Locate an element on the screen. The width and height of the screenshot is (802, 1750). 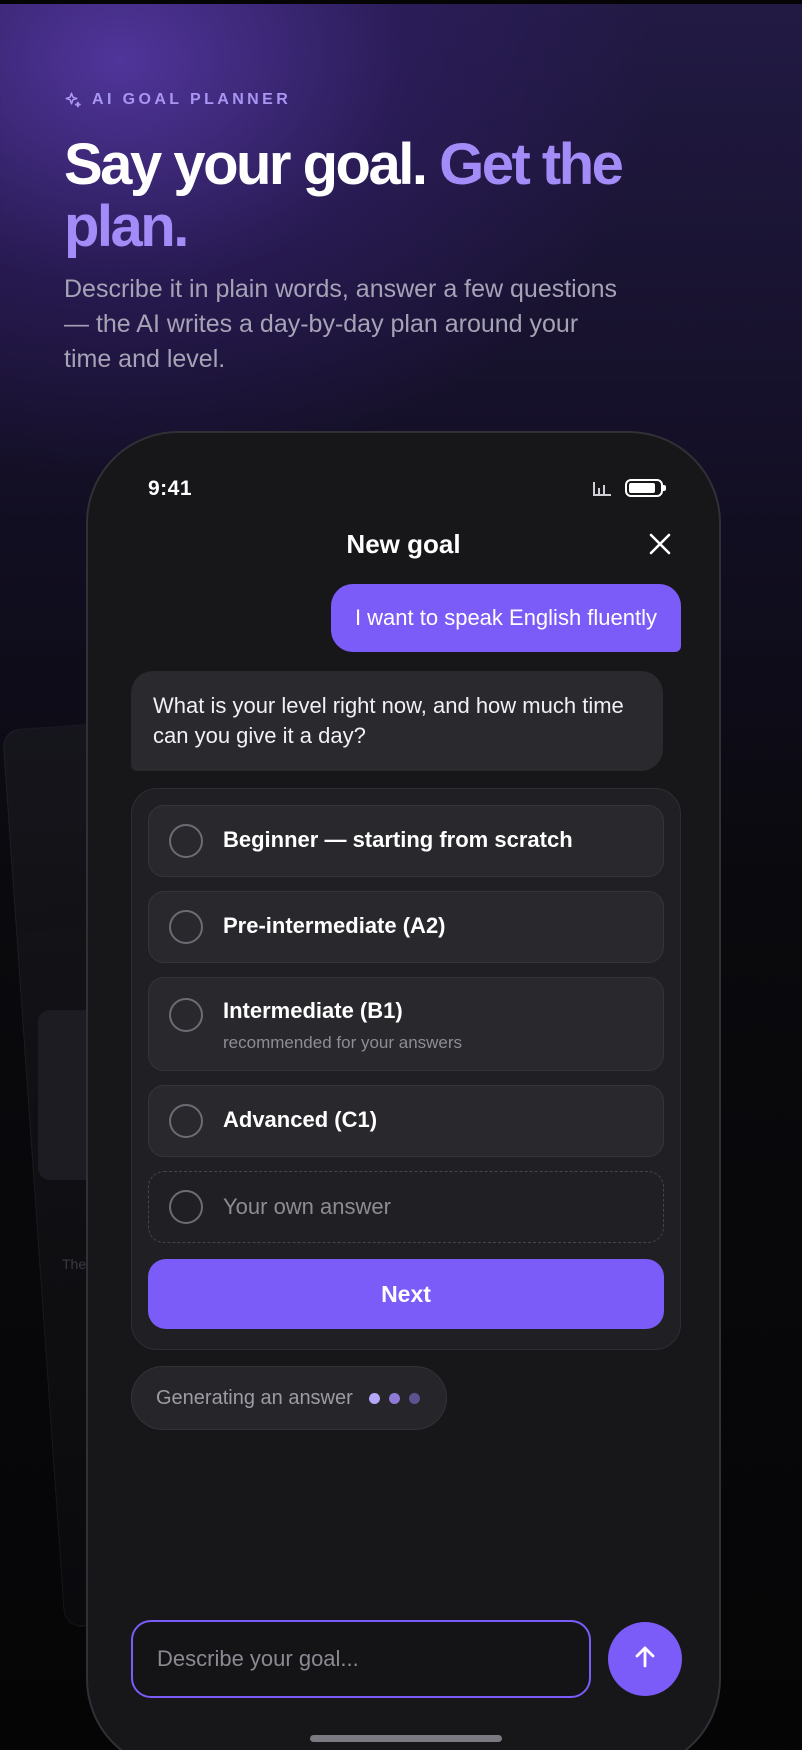
option-advanced: Advanced (C1) is located at coordinates (406, 1121).